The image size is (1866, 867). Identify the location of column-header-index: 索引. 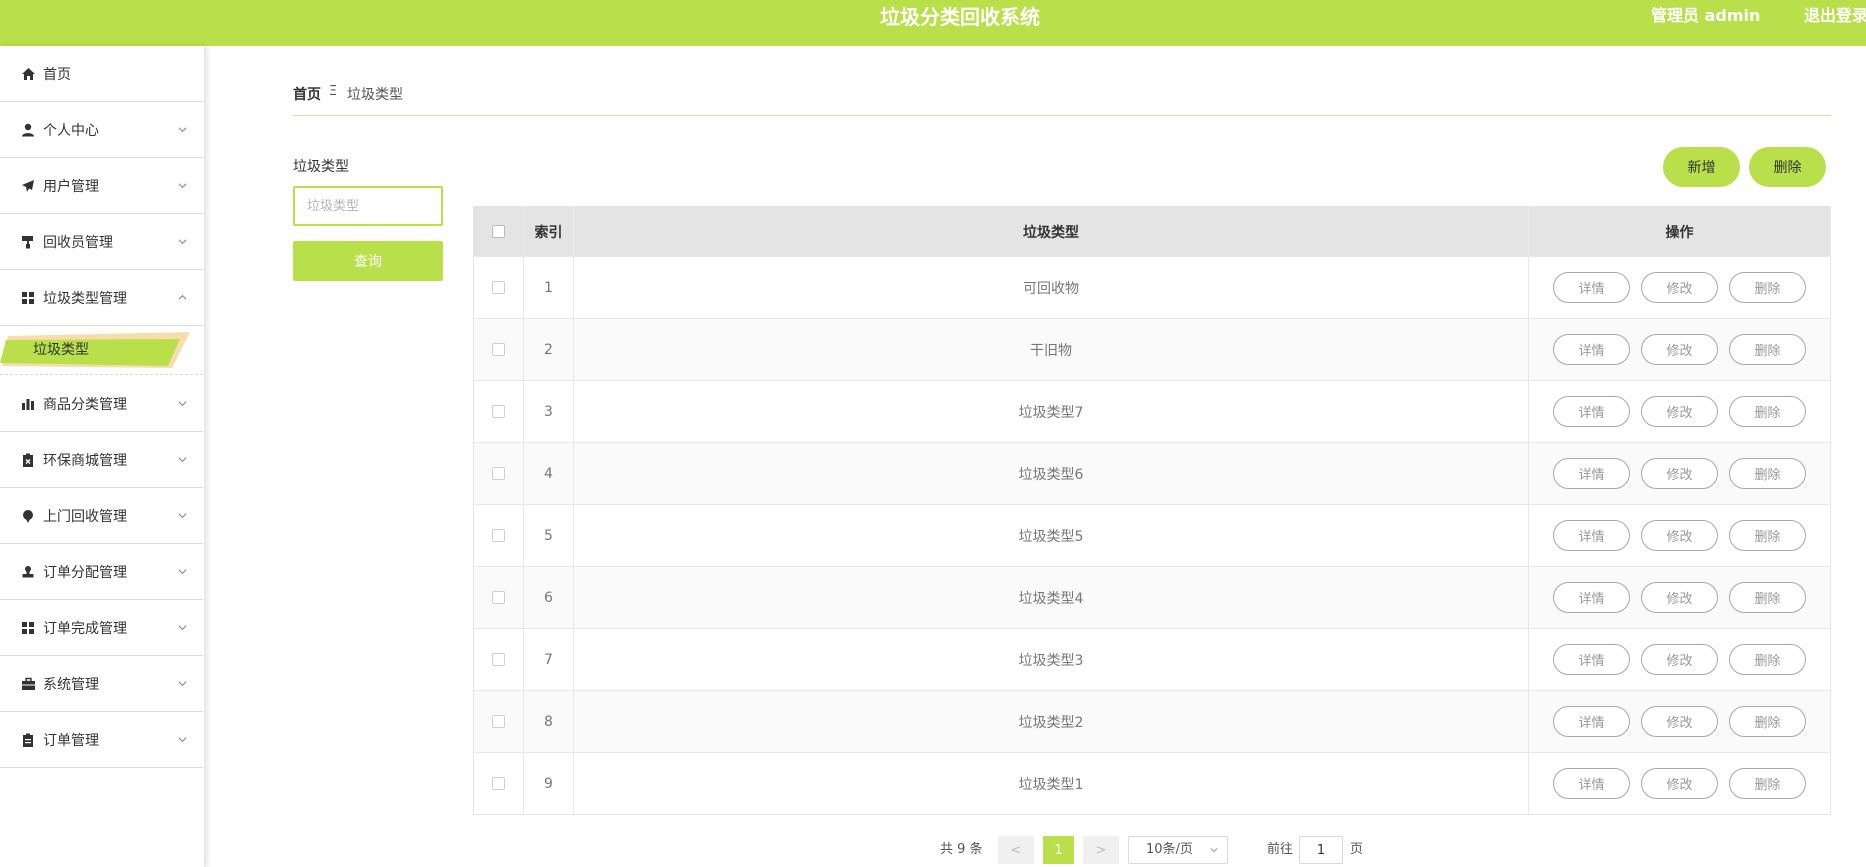
(548, 231).